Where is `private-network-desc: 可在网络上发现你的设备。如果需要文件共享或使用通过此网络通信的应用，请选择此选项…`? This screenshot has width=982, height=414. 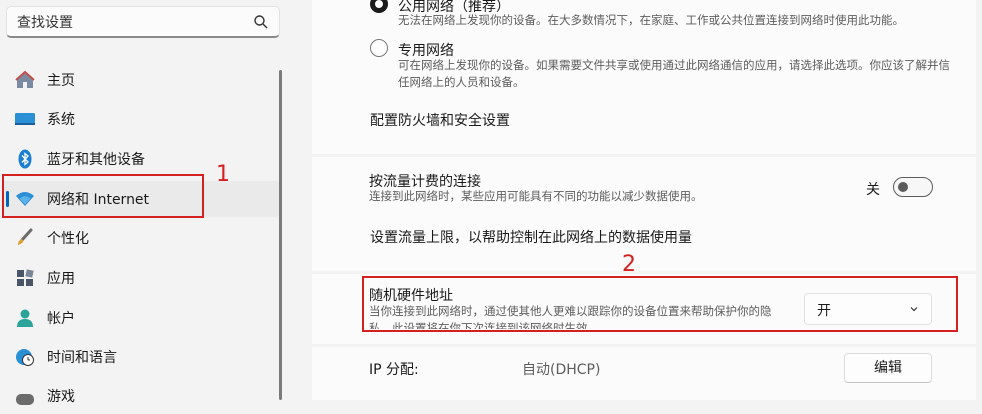 private-network-desc: 可在网络上发现你的设备。如果需要文件共享或使用通过此网络通信的应用，请选择此选项… is located at coordinates (674, 73).